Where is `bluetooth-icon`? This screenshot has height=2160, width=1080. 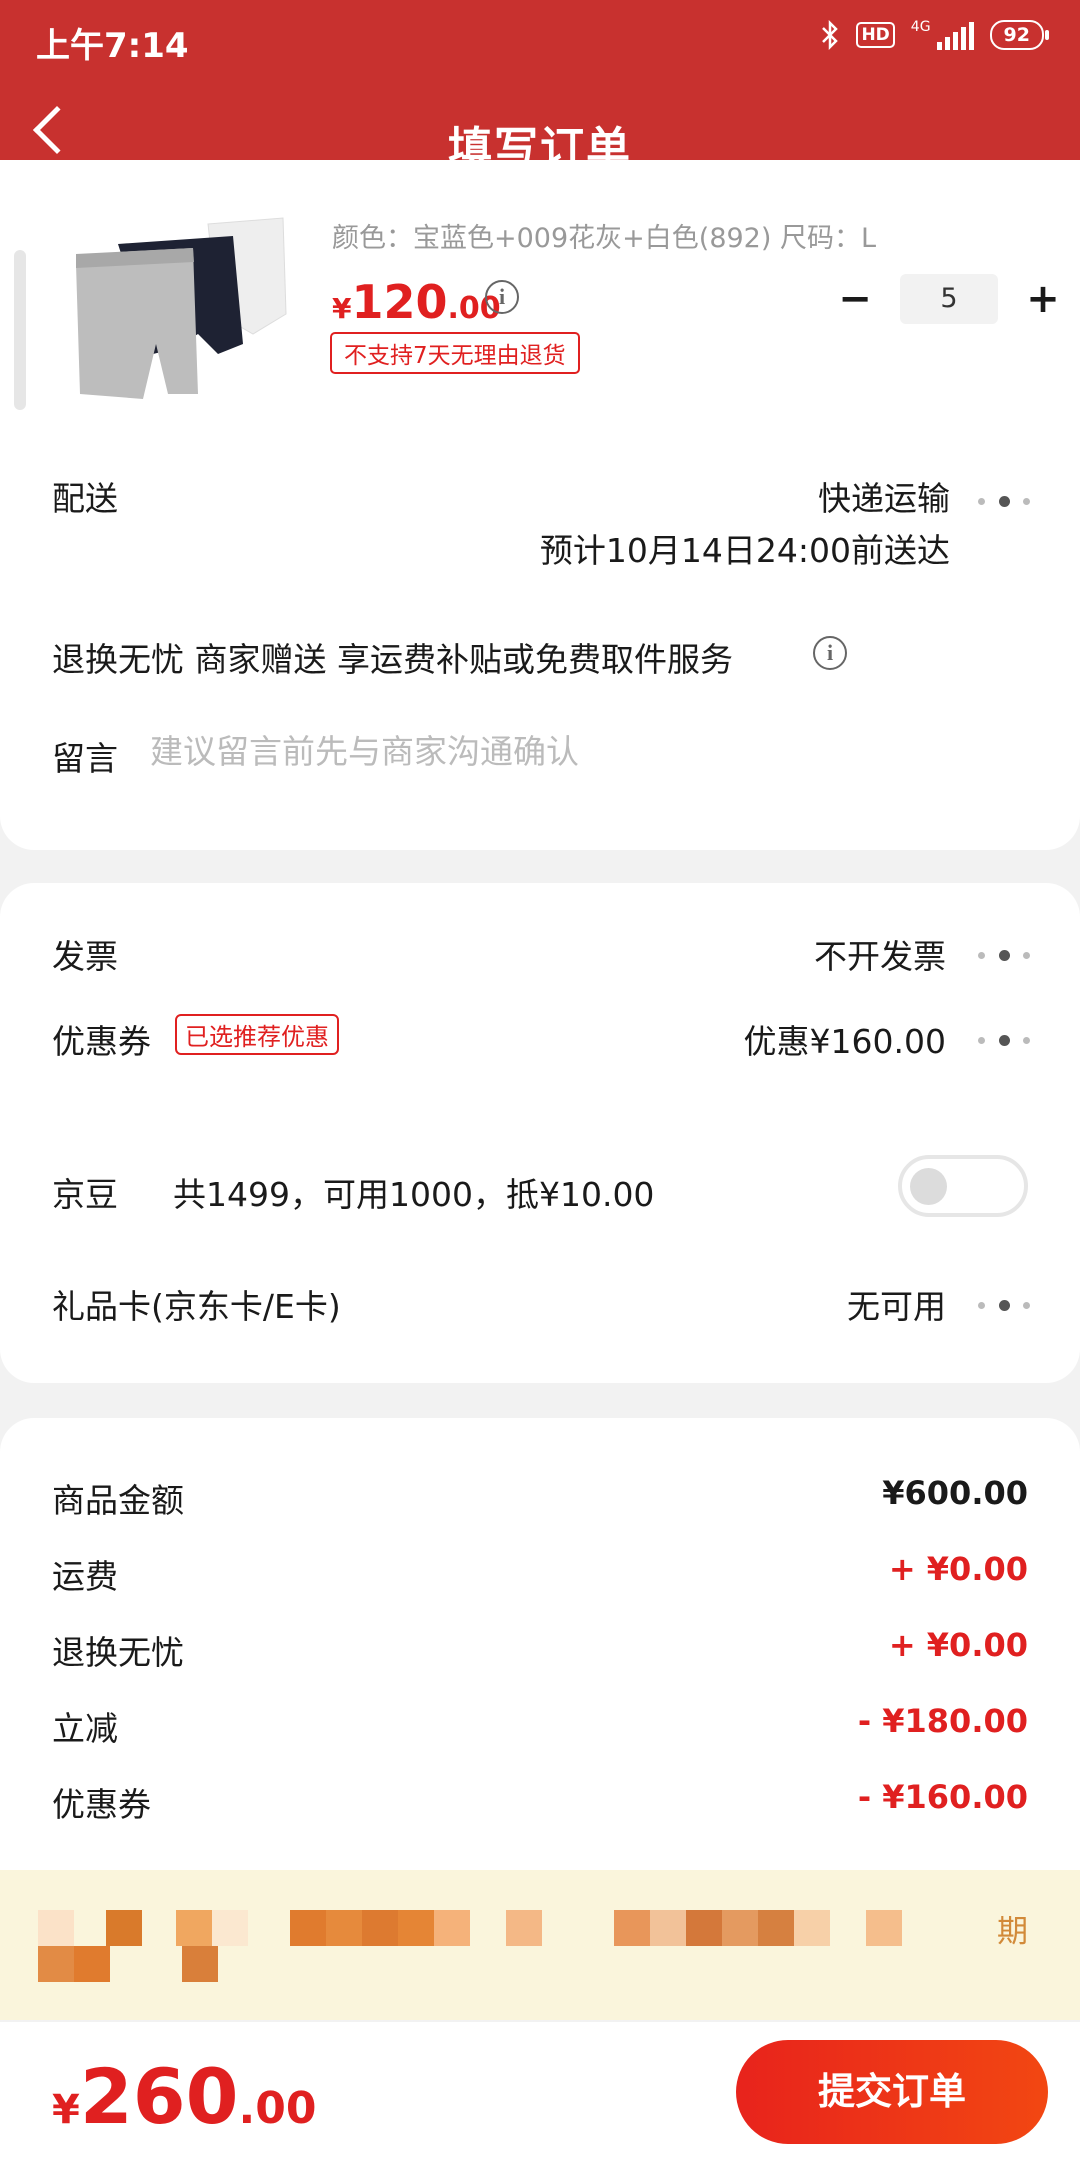 bluetooth-icon is located at coordinates (830, 35).